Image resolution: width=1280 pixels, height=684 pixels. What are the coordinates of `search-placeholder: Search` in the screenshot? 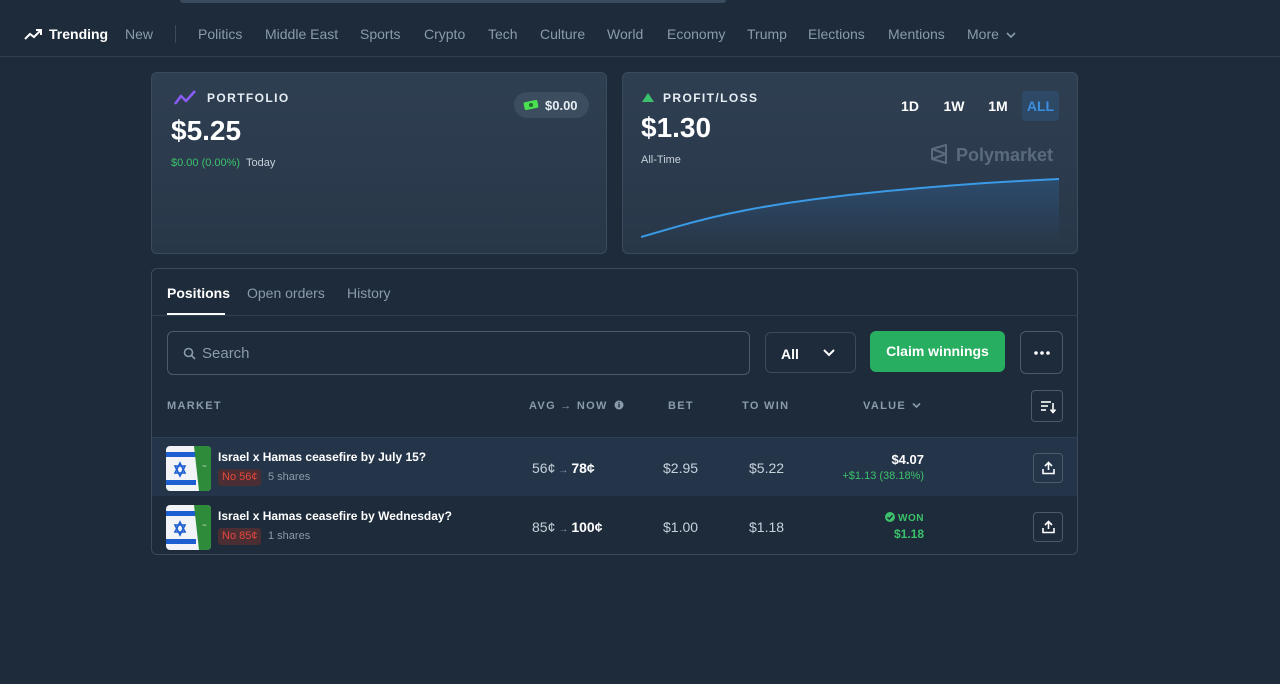 It's located at (226, 353).